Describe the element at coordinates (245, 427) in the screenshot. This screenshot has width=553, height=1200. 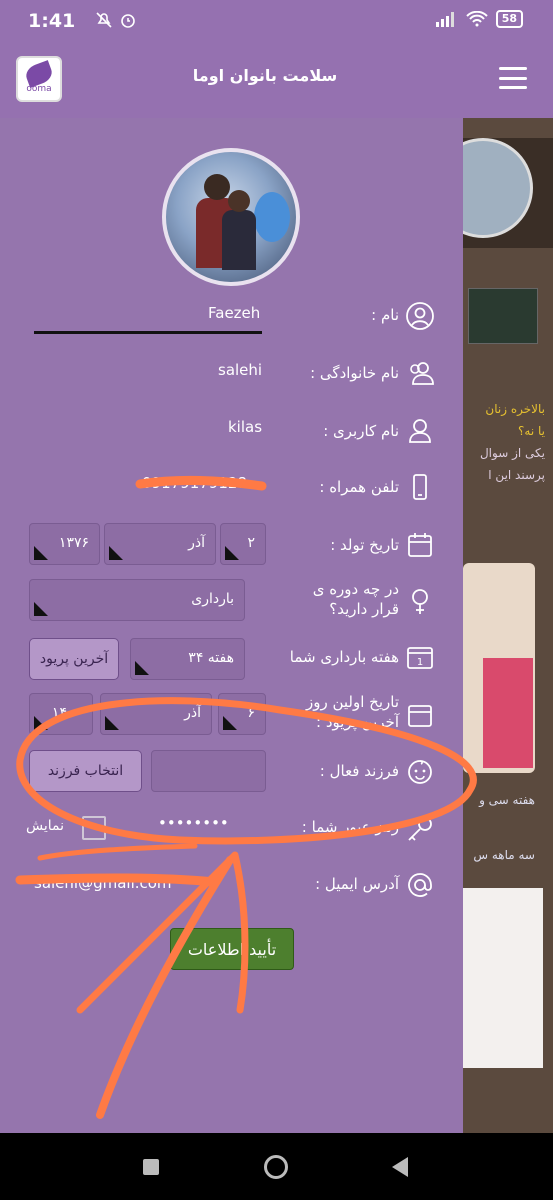
I see `username-input: kilas` at that location.